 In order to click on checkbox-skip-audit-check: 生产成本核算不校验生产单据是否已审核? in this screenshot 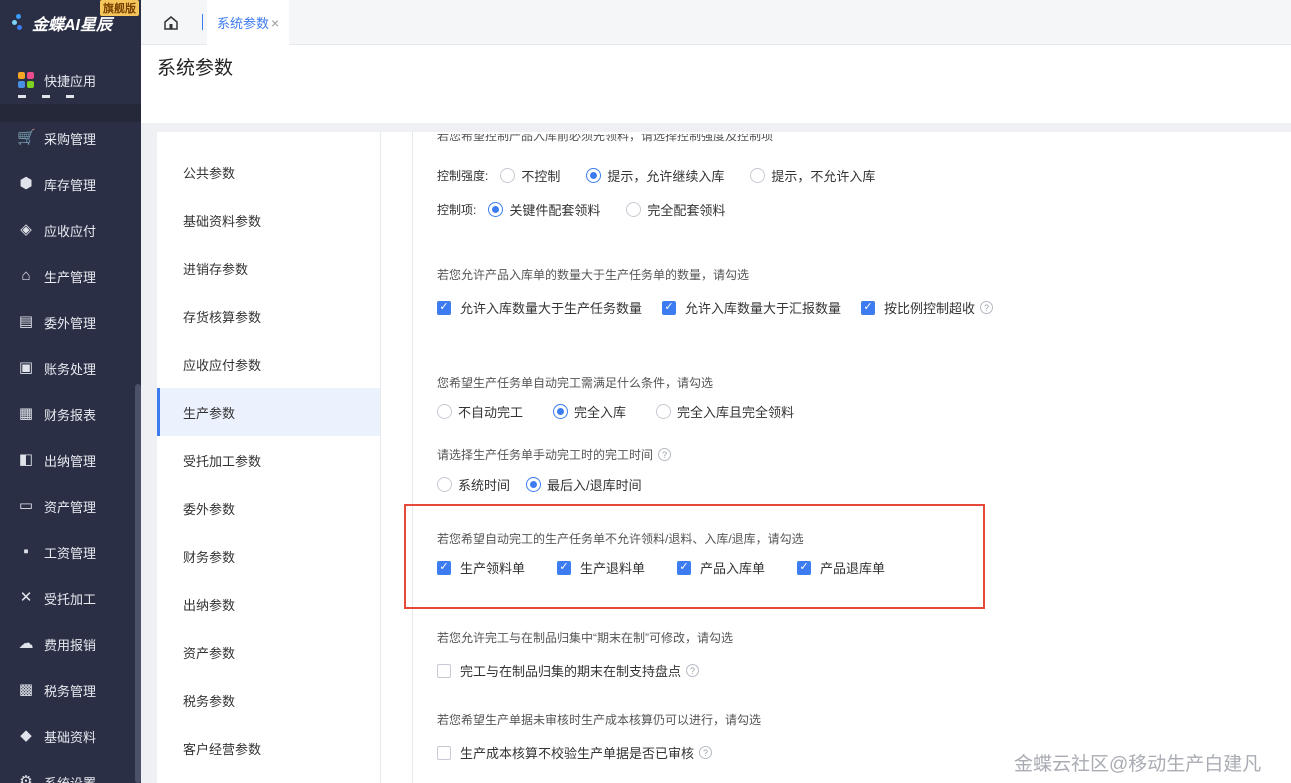, I will do `click(575, 752)`.